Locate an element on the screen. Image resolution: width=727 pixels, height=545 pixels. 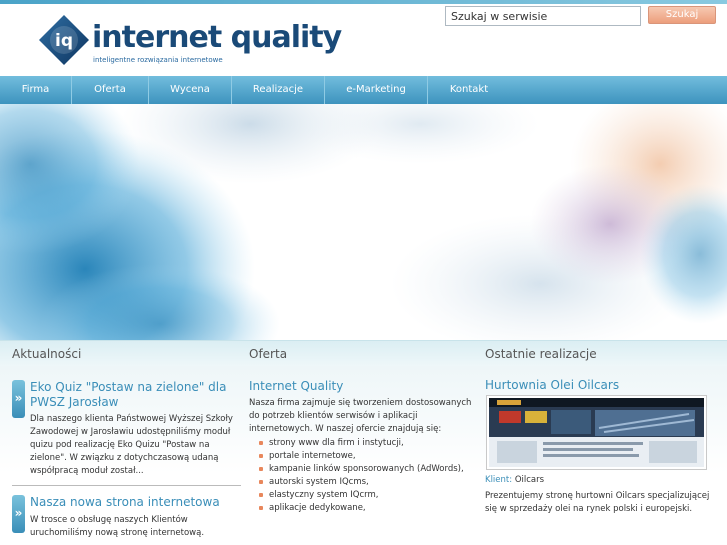
news-heading: Aktualności is located at coordinates (47, 354).